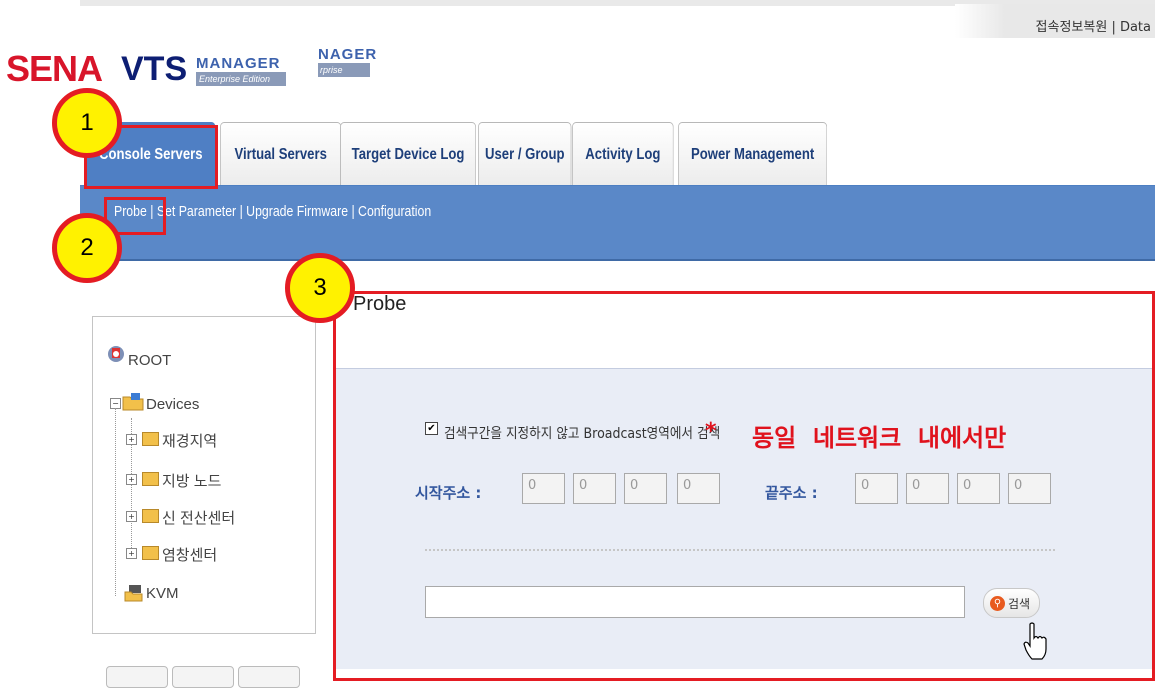 This screenshot has width=1155, height=688. I want to click on root-icon, so click(116, 356).